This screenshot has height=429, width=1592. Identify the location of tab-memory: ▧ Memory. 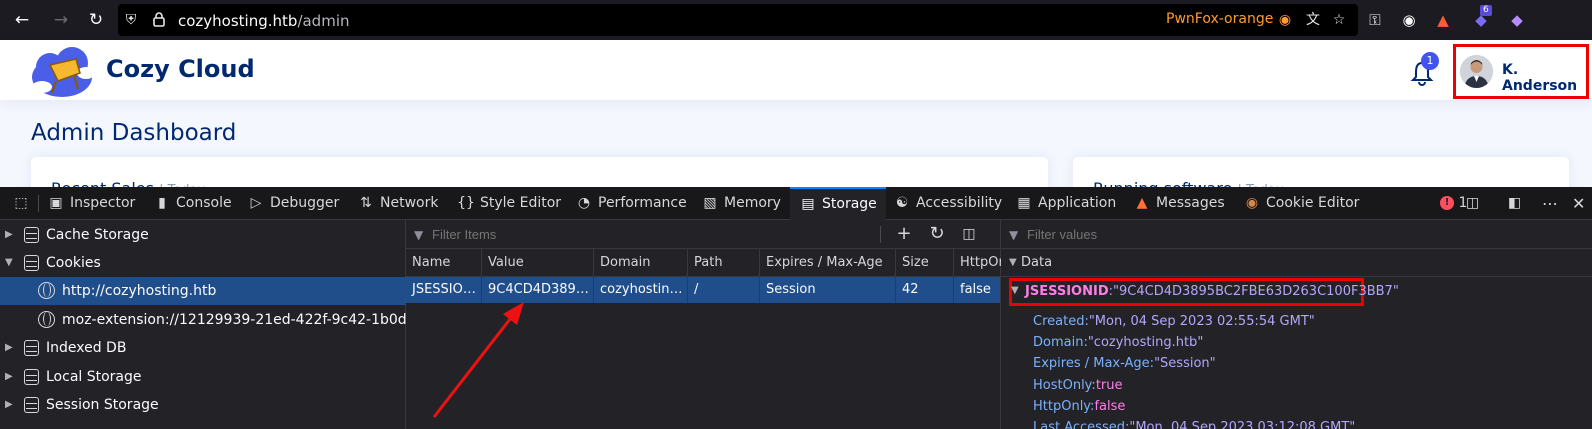
(740, 203).